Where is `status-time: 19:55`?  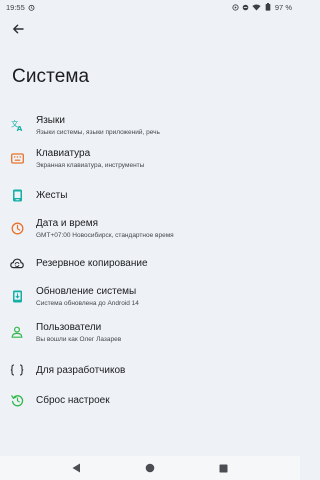 status-time: 19:55 is located at coordinates (15, 7).